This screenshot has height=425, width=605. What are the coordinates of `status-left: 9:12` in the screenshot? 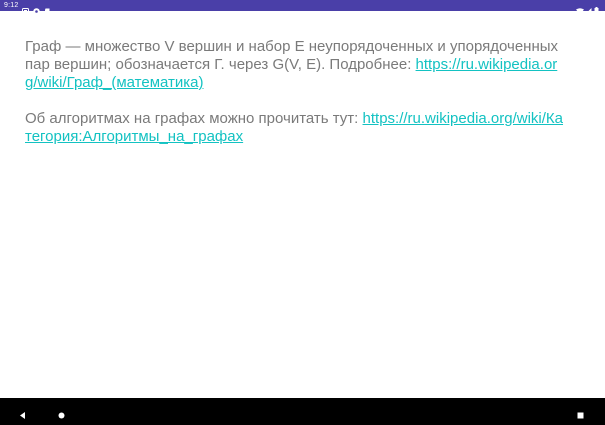 It's located at (27, 7).